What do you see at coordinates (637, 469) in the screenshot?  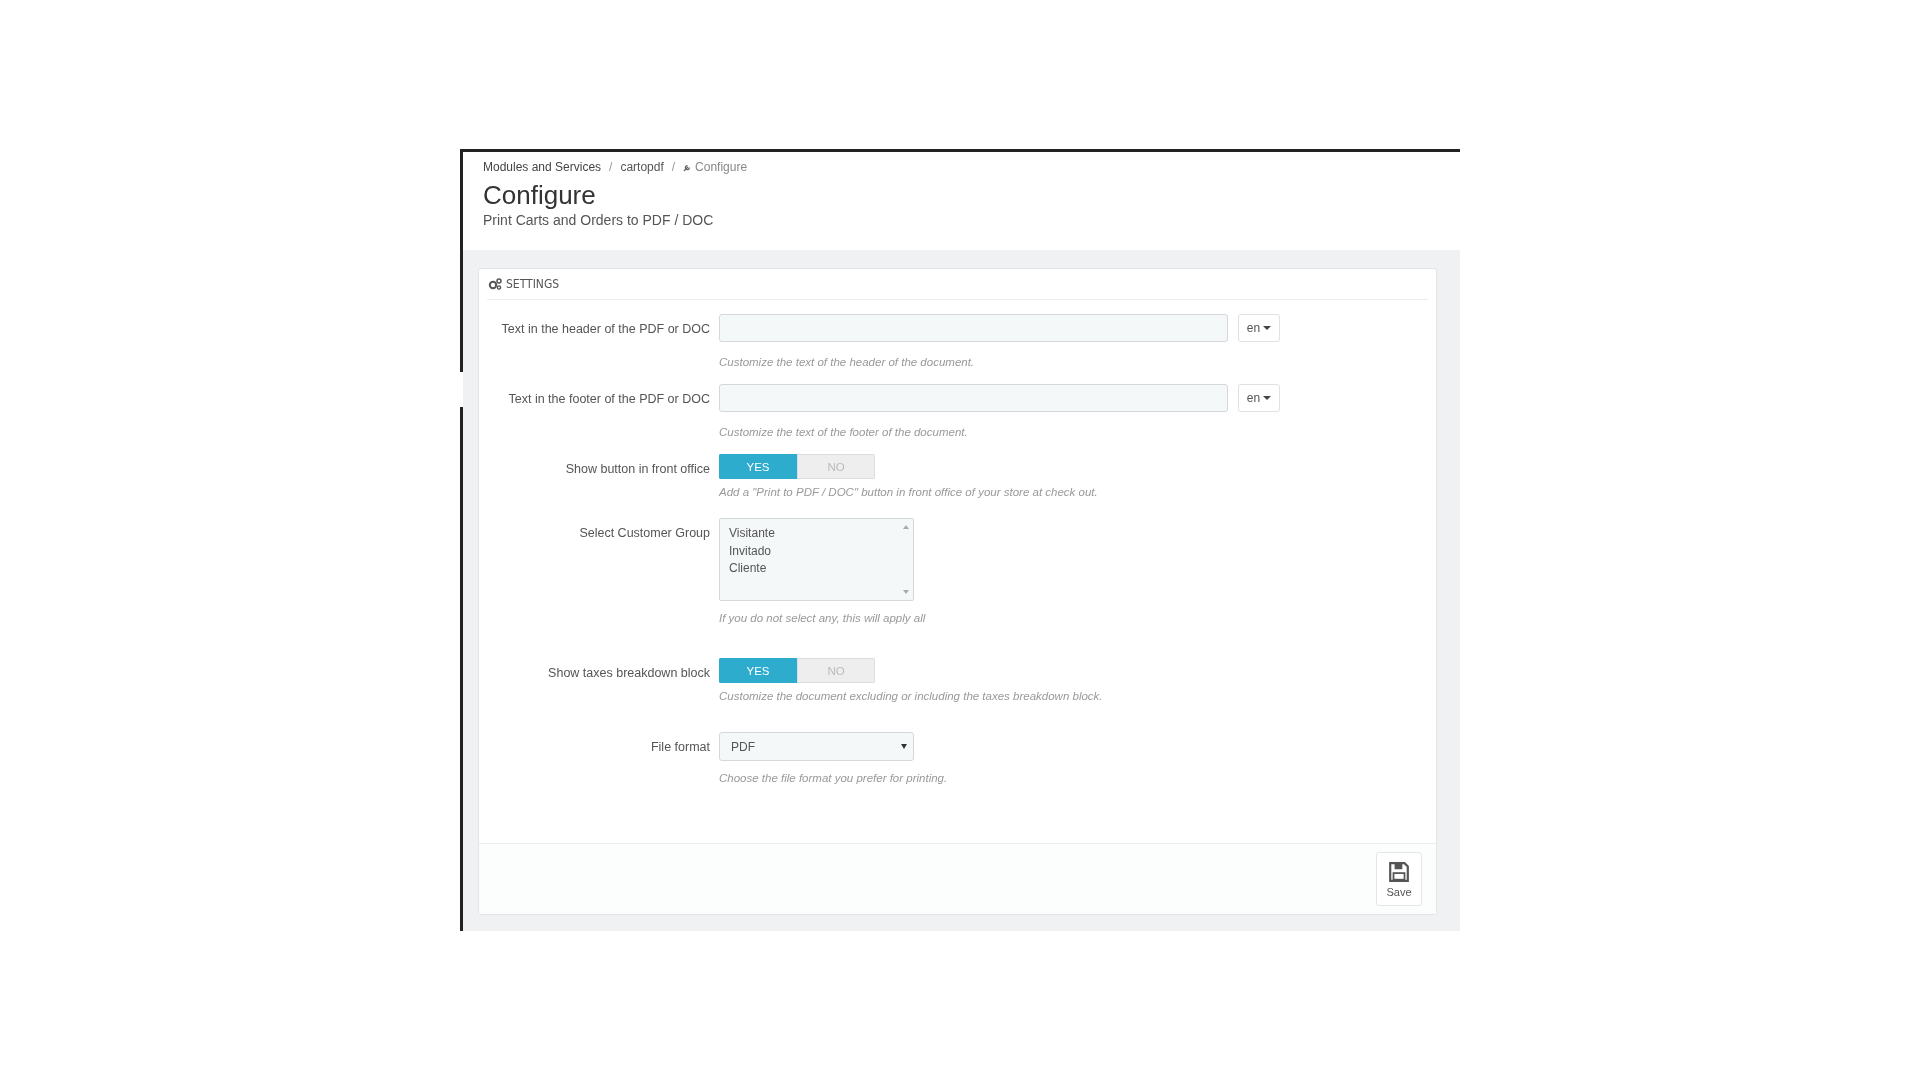 I see `field-label: Show button in front office` at bounding box center [637, 469].